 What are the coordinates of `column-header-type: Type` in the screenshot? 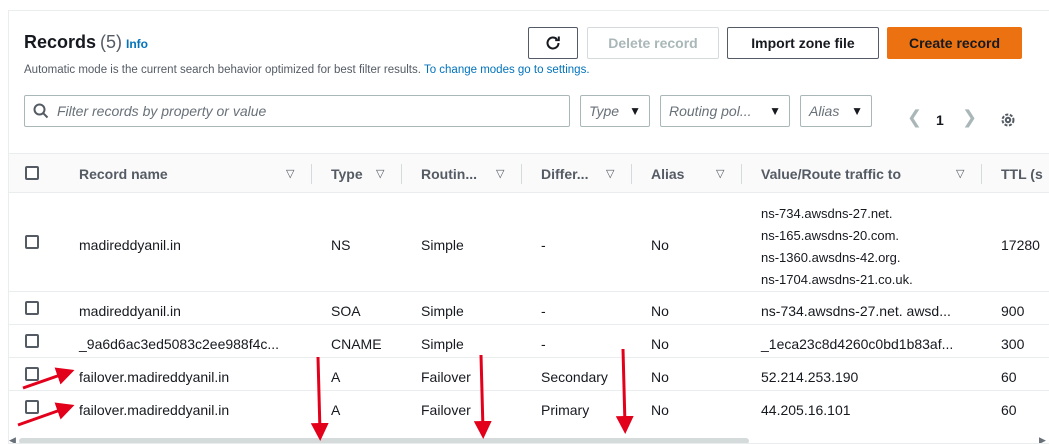 It's located at (347, 174).